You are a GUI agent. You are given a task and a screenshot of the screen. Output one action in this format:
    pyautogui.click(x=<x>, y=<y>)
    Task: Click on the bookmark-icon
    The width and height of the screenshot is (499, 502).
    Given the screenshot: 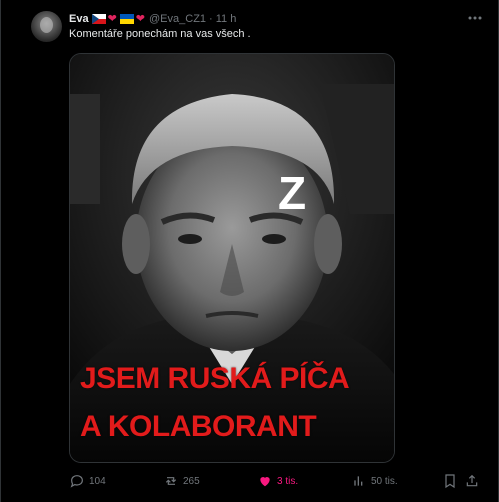 What is the action you would take?
    pyautogui.click(x=450, y=481)
    